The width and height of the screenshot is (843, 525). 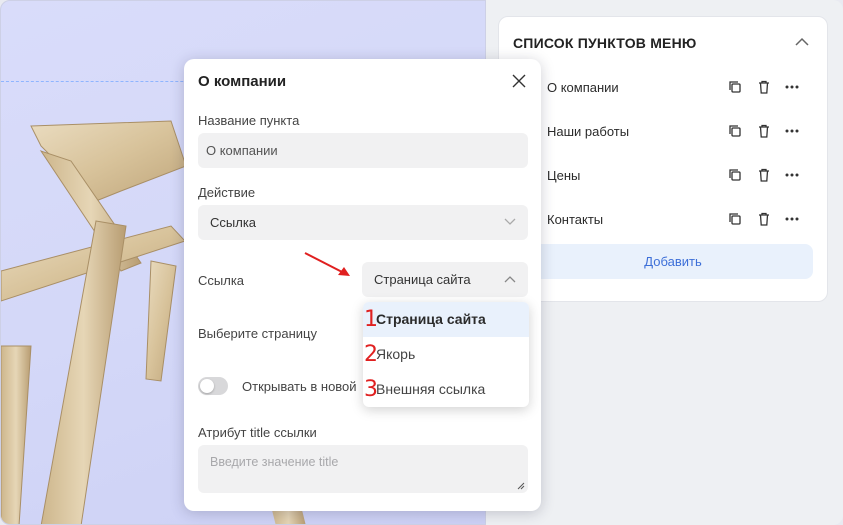 What do you see at coordinates (396, 354) in the screenshot?
I see `option-label: Якорь` at bounding box center [396, 354].